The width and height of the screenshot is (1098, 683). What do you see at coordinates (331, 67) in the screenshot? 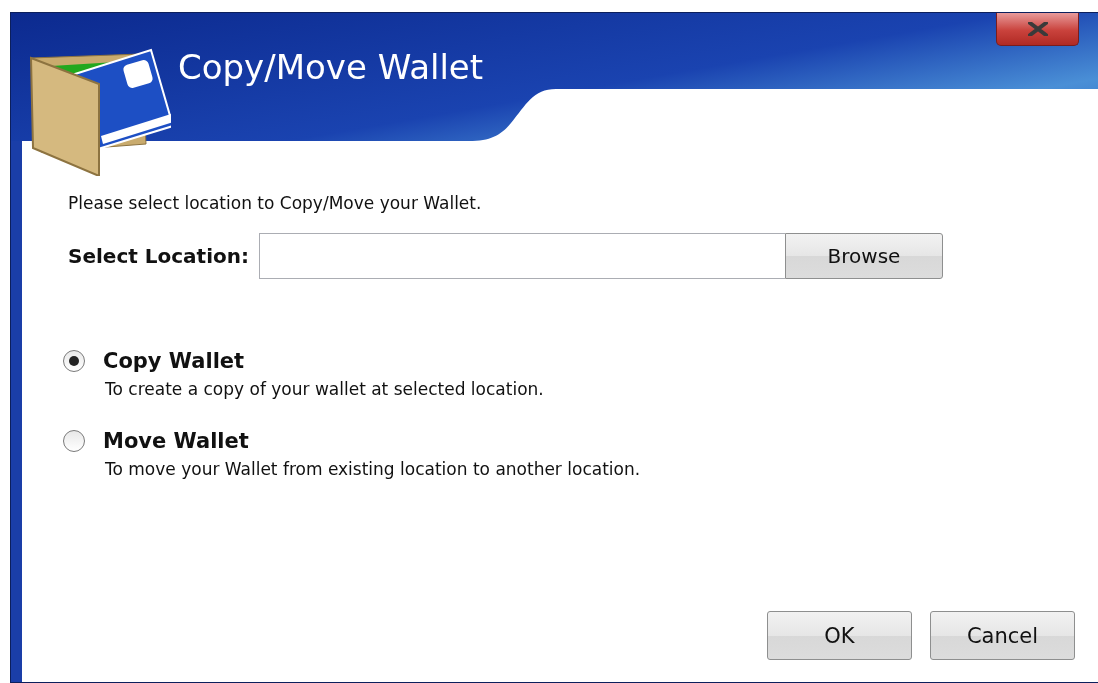
I see `window-title: Copy/Move Wallet` at bounding box center [331, 67].